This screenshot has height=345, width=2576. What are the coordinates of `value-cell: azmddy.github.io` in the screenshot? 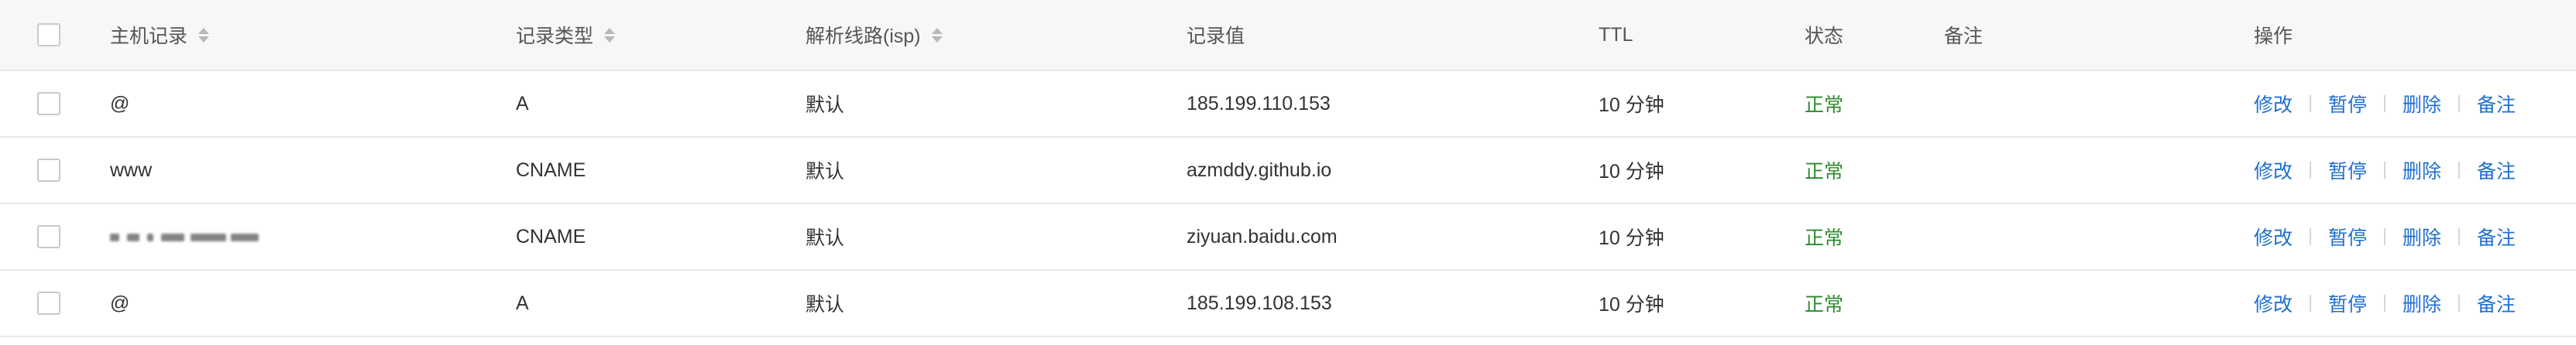 It's located at (1259, 170).